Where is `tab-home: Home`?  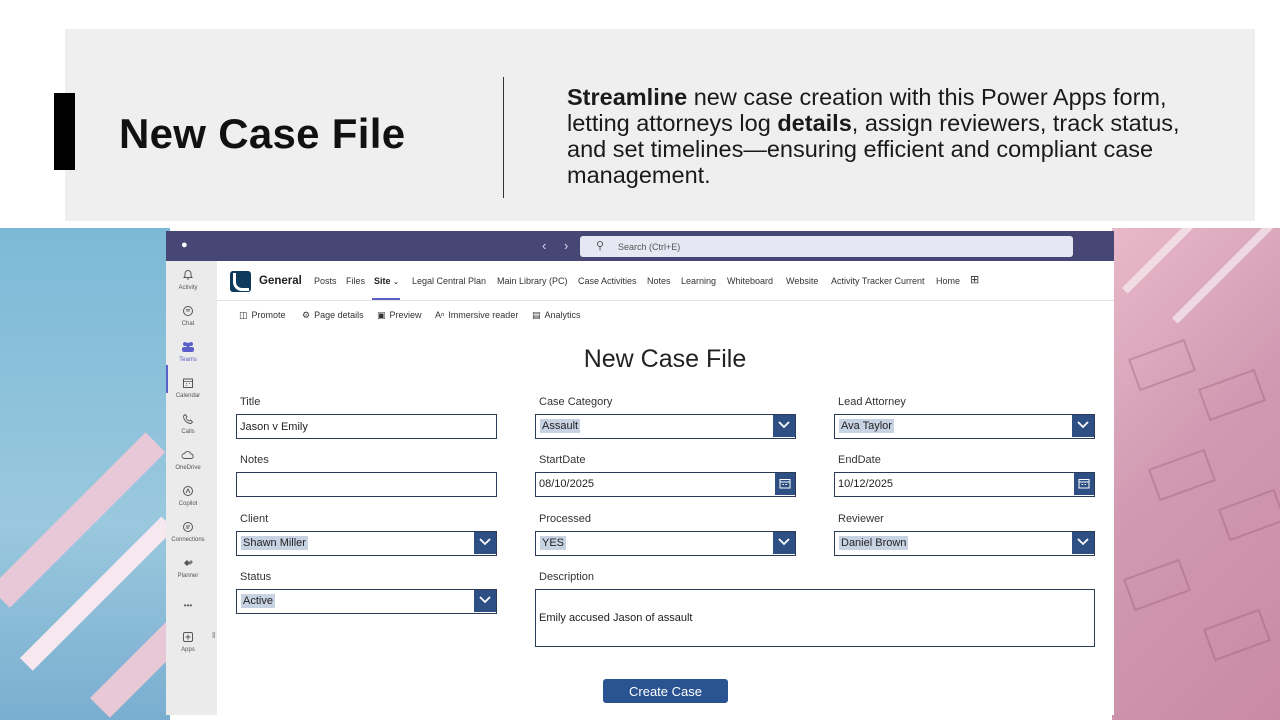
tab-home: Home is located at coordinates (948, 281).